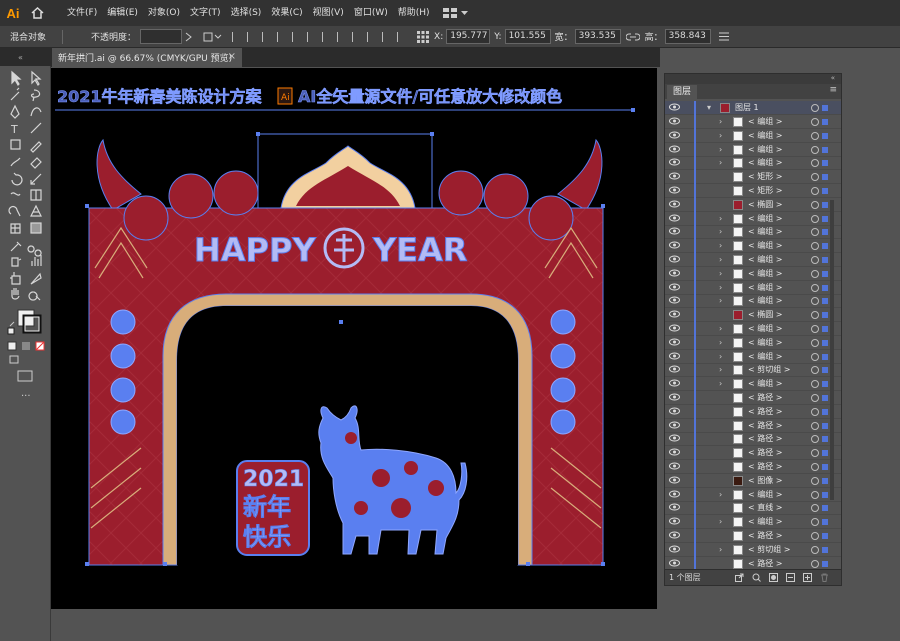 The image size is (900, 641). What do you see at coordinates (15, 278) in the screenshot?
I see `artboard-tool-icon` at bounding box center [15, 278].